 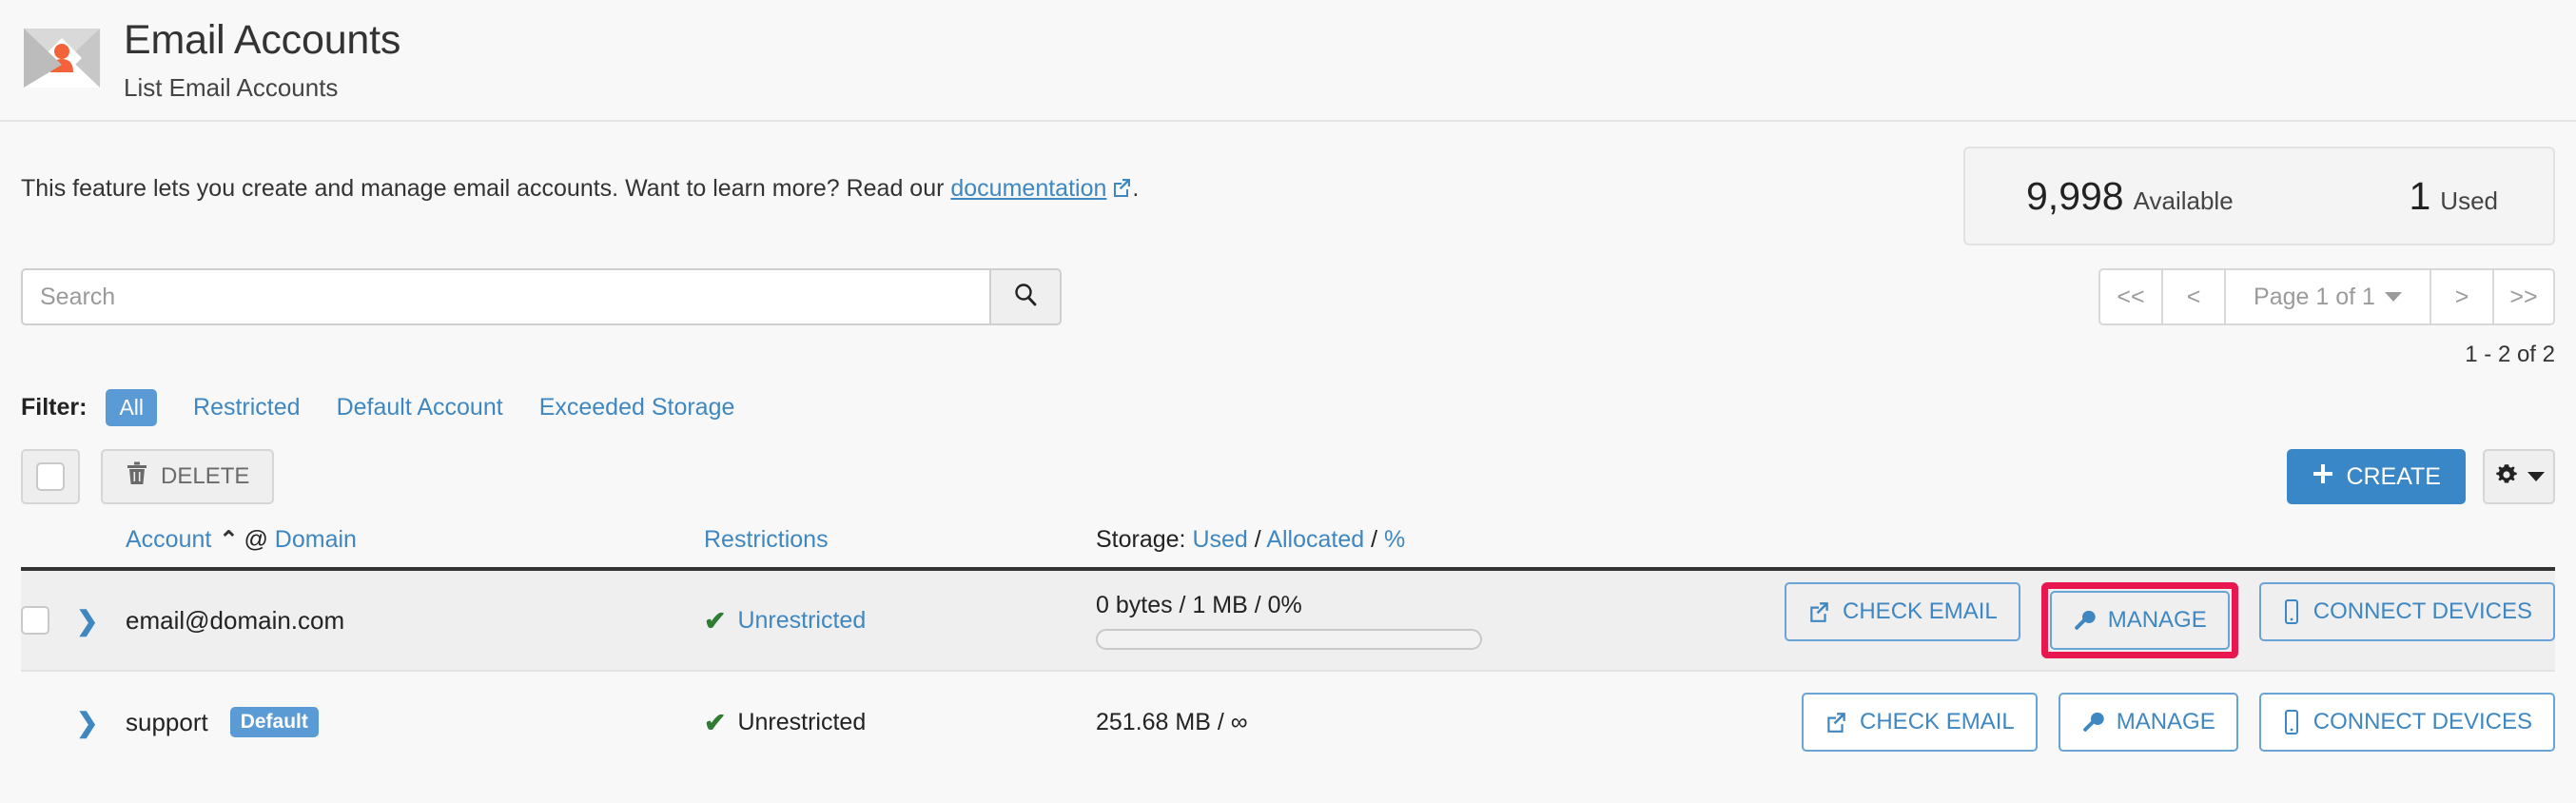 I want to click on filter-option-default-account: Default Account, so click(x=420, y=407).